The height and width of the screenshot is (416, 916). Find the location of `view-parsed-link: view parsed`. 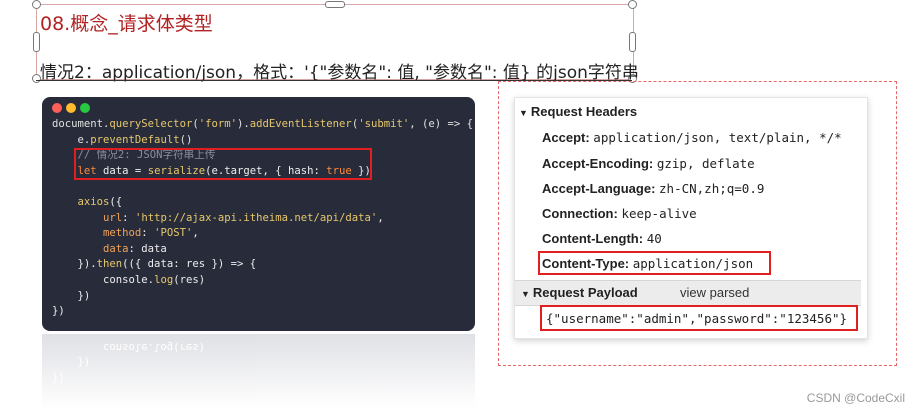

view-parsed-link: view parsed is located at coordinates (714, 292).